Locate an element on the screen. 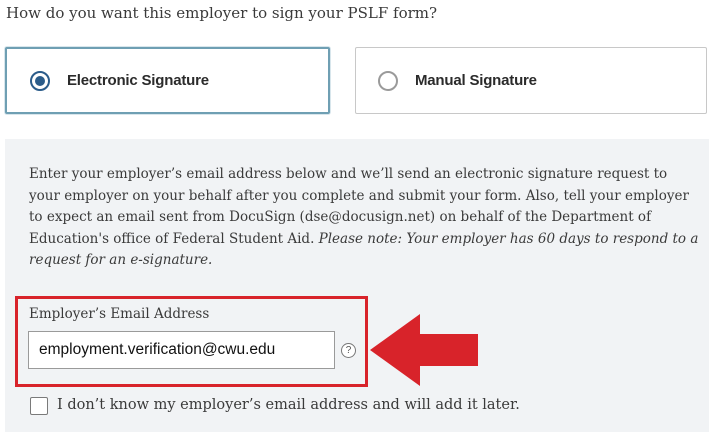 The height and width of the screenshot is (432, 711). help-icon: ? is located at coordinates (348, 350).